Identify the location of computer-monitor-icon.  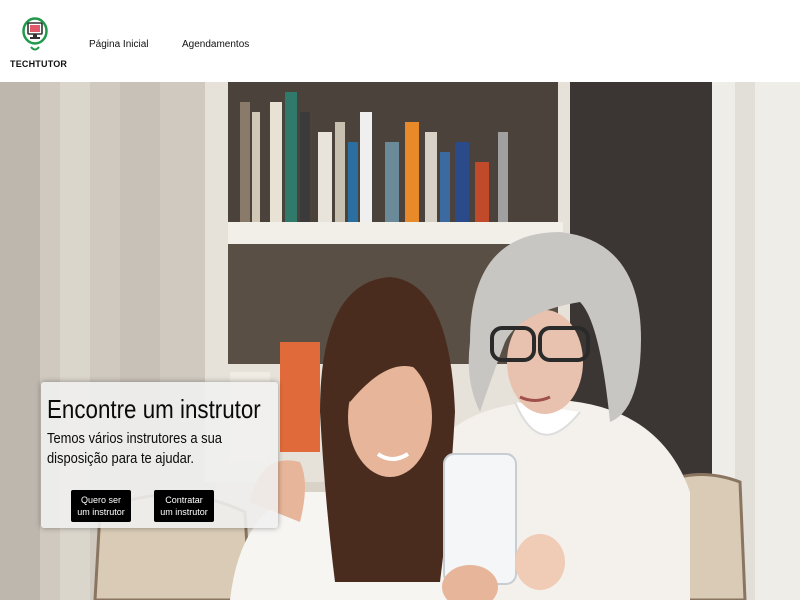
(35, 34).